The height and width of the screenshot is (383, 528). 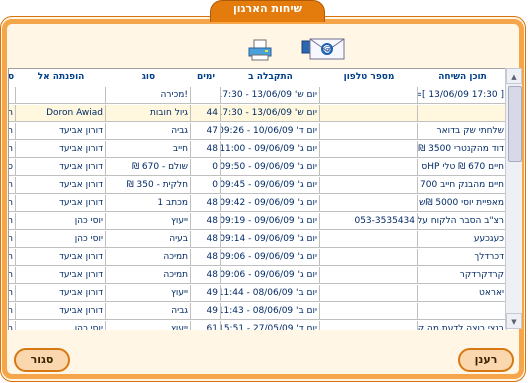 I want to click on vertical-scrollbar: ▲ ▼, so click(x=513, y=198).